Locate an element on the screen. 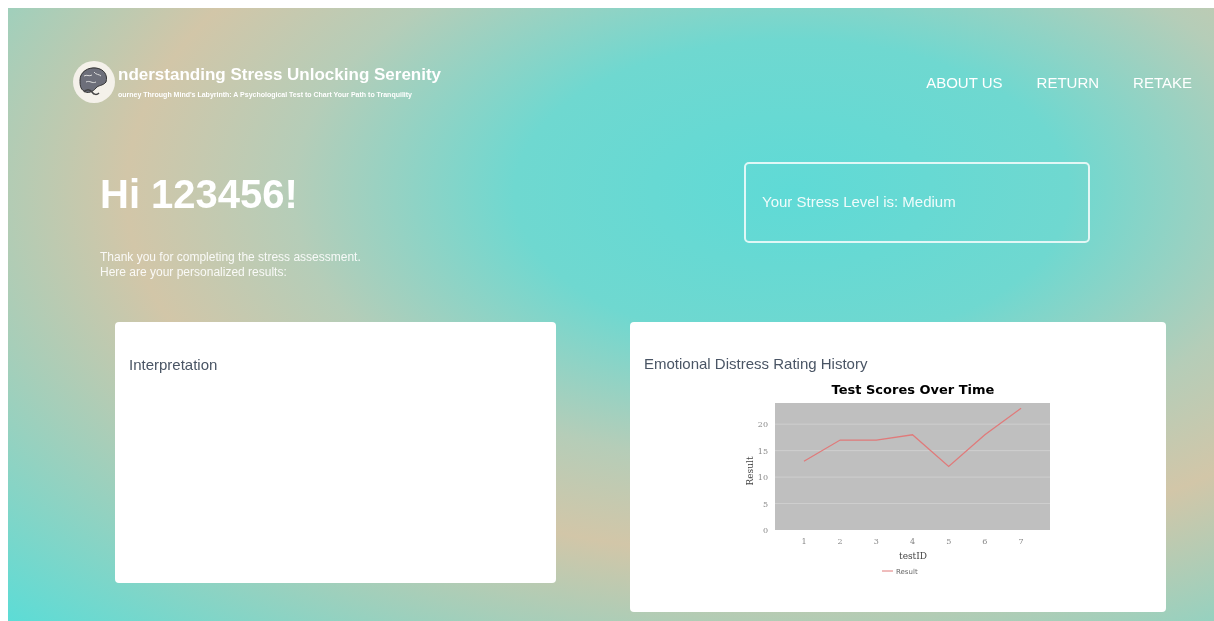 This screenshot has height=621, width=1214. axis-tick-label: 6 is located at coordinates (985, 541).